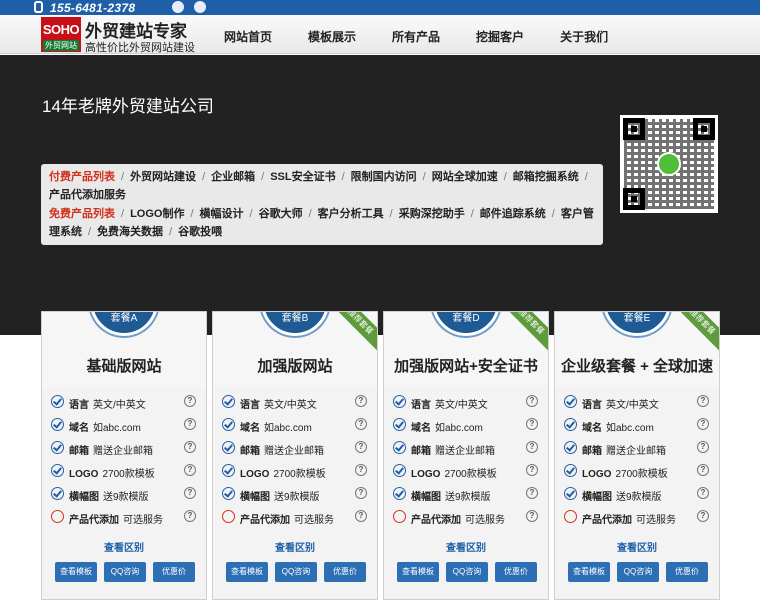 This screenshot has height=600, width=760. Describe the element at coordinates (200, 232) in the screenshot. I see `free-product-link: 谷歌投喂` at that location.